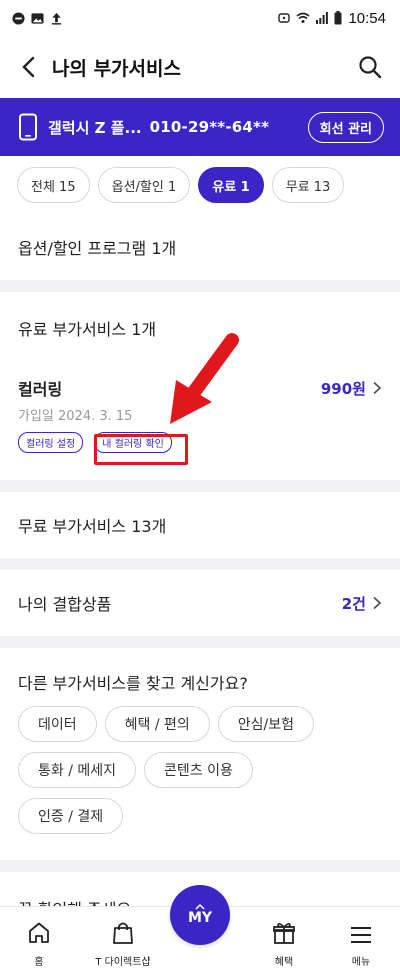  What do you see at coordinates (133, 683) in the screenshot?
I see `find-services-title: 다른 부가서비스를 찾고 계신가요?` at bounding box center [133, 683].